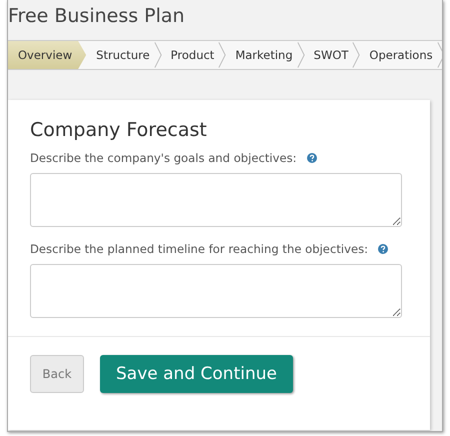 The width and height of the screenshot is (450, 436). I want to click on field-label: Describe the planned timeline for reaching the objectives:, so click(199, 249).